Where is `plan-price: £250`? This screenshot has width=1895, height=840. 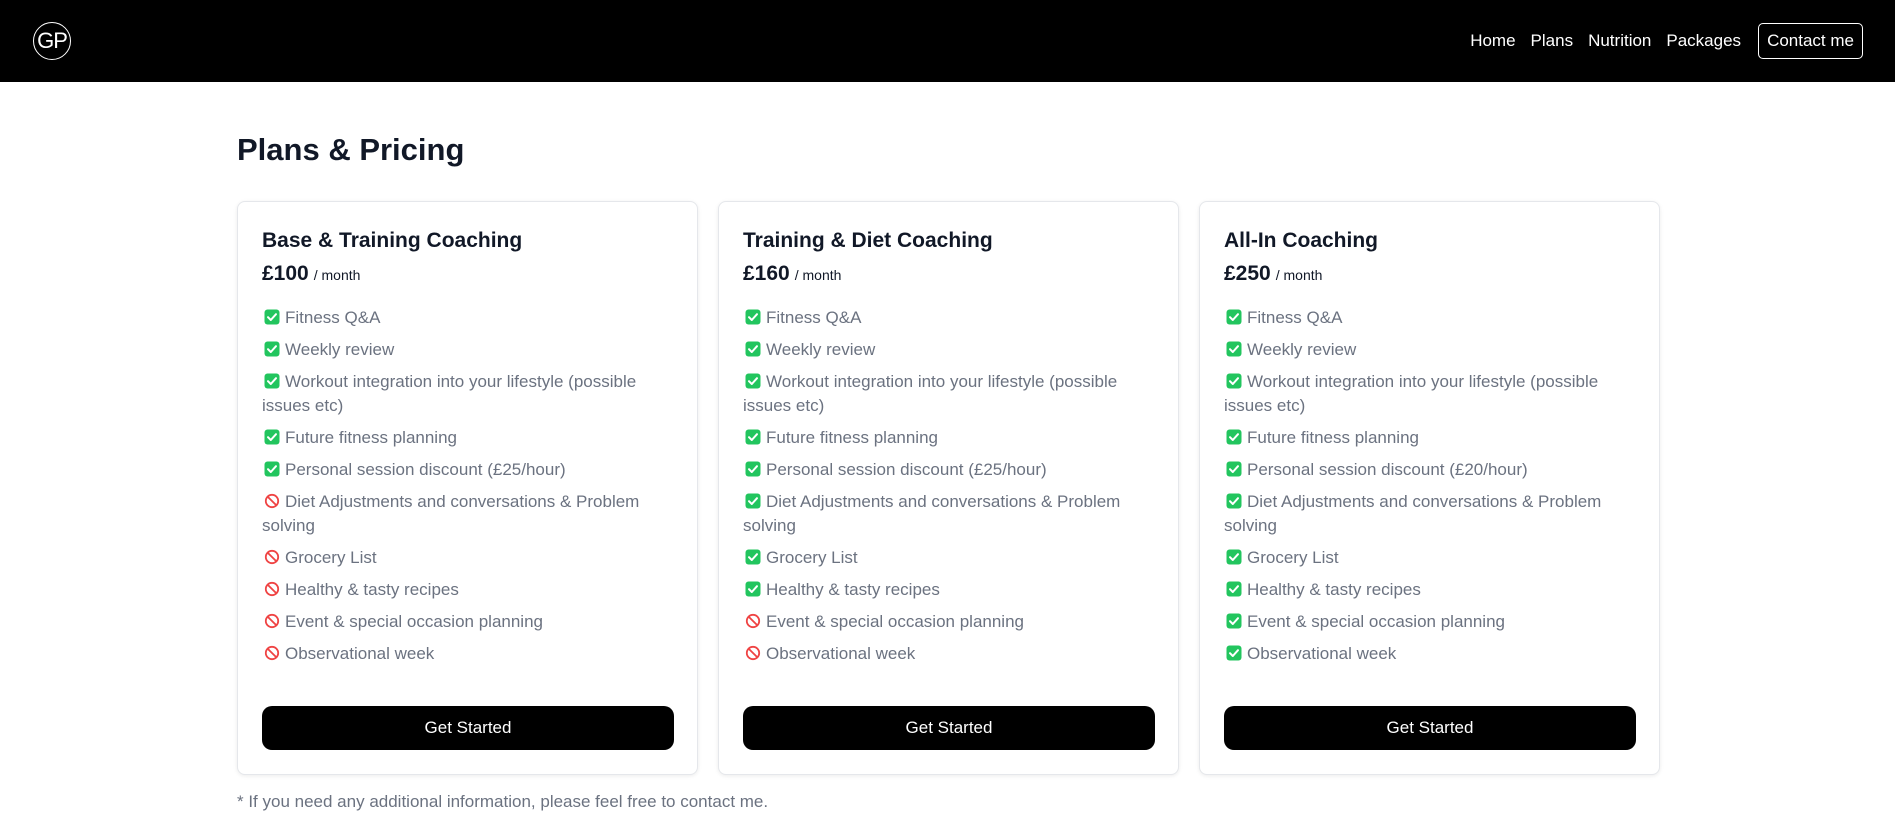
plan-price: £250 is located at coordinates (1247, 273).